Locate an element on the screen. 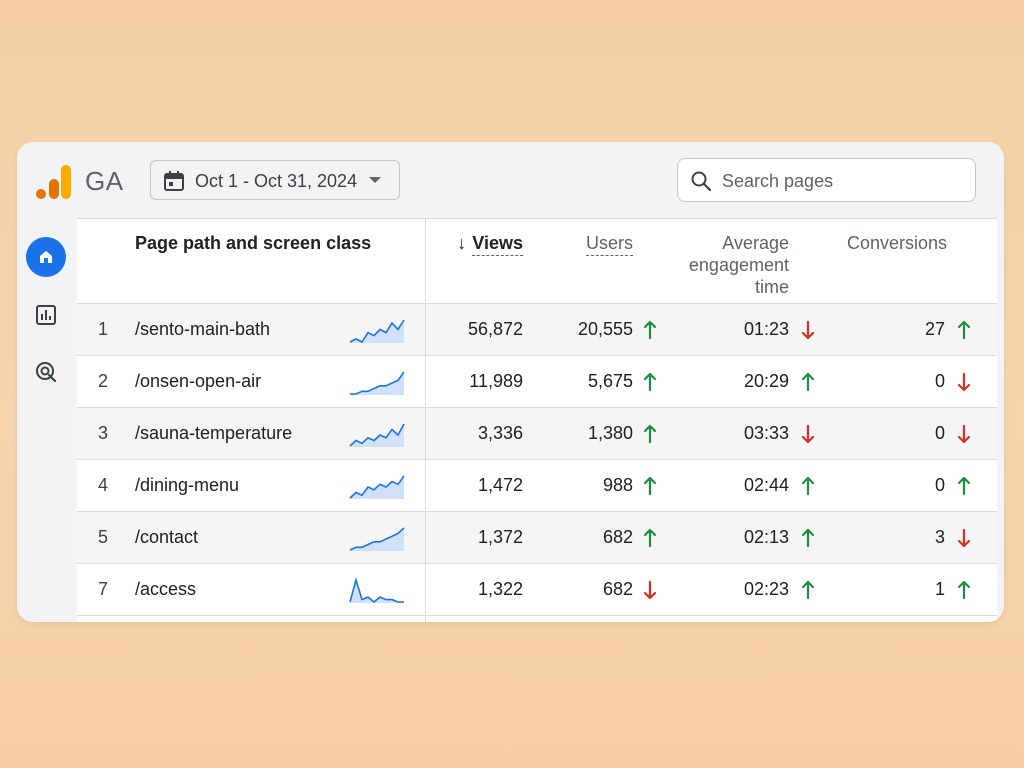 The height and width of the screenshot is (768, 1024). page-path-link: /contact is located at coordinates (166, 537).